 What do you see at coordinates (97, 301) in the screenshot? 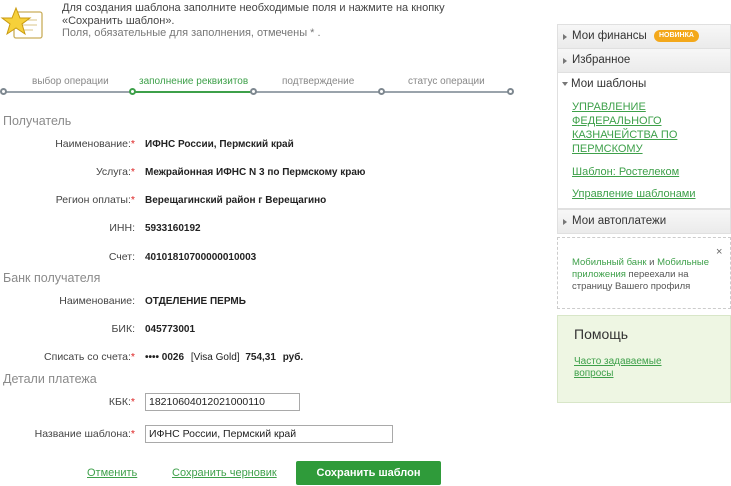
I see `bank-name-label: Наименование:` at bounding box center [97, 301].